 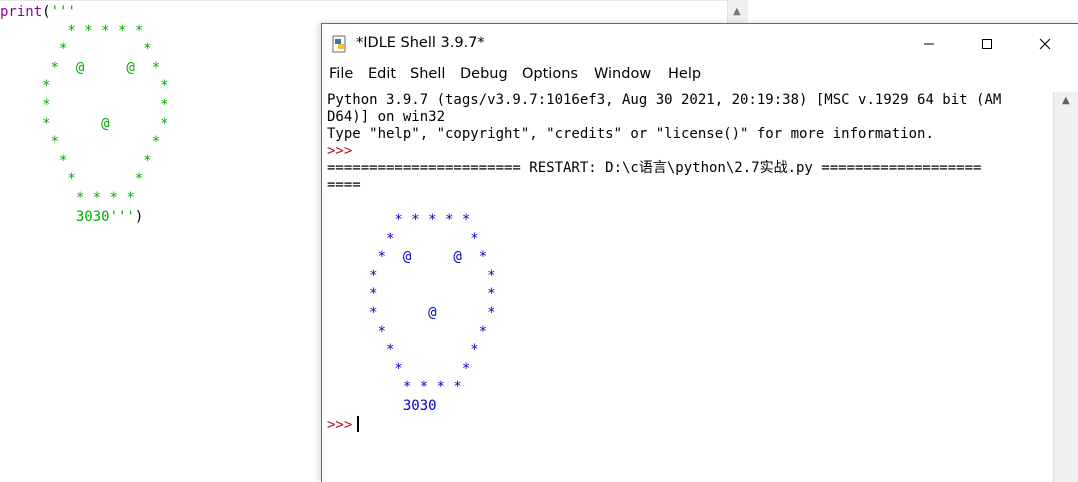 What do you see at coordinates (407, 257) in the screenshot?
I see `output-line: * @ @ *` at bounding box center [407, 257].